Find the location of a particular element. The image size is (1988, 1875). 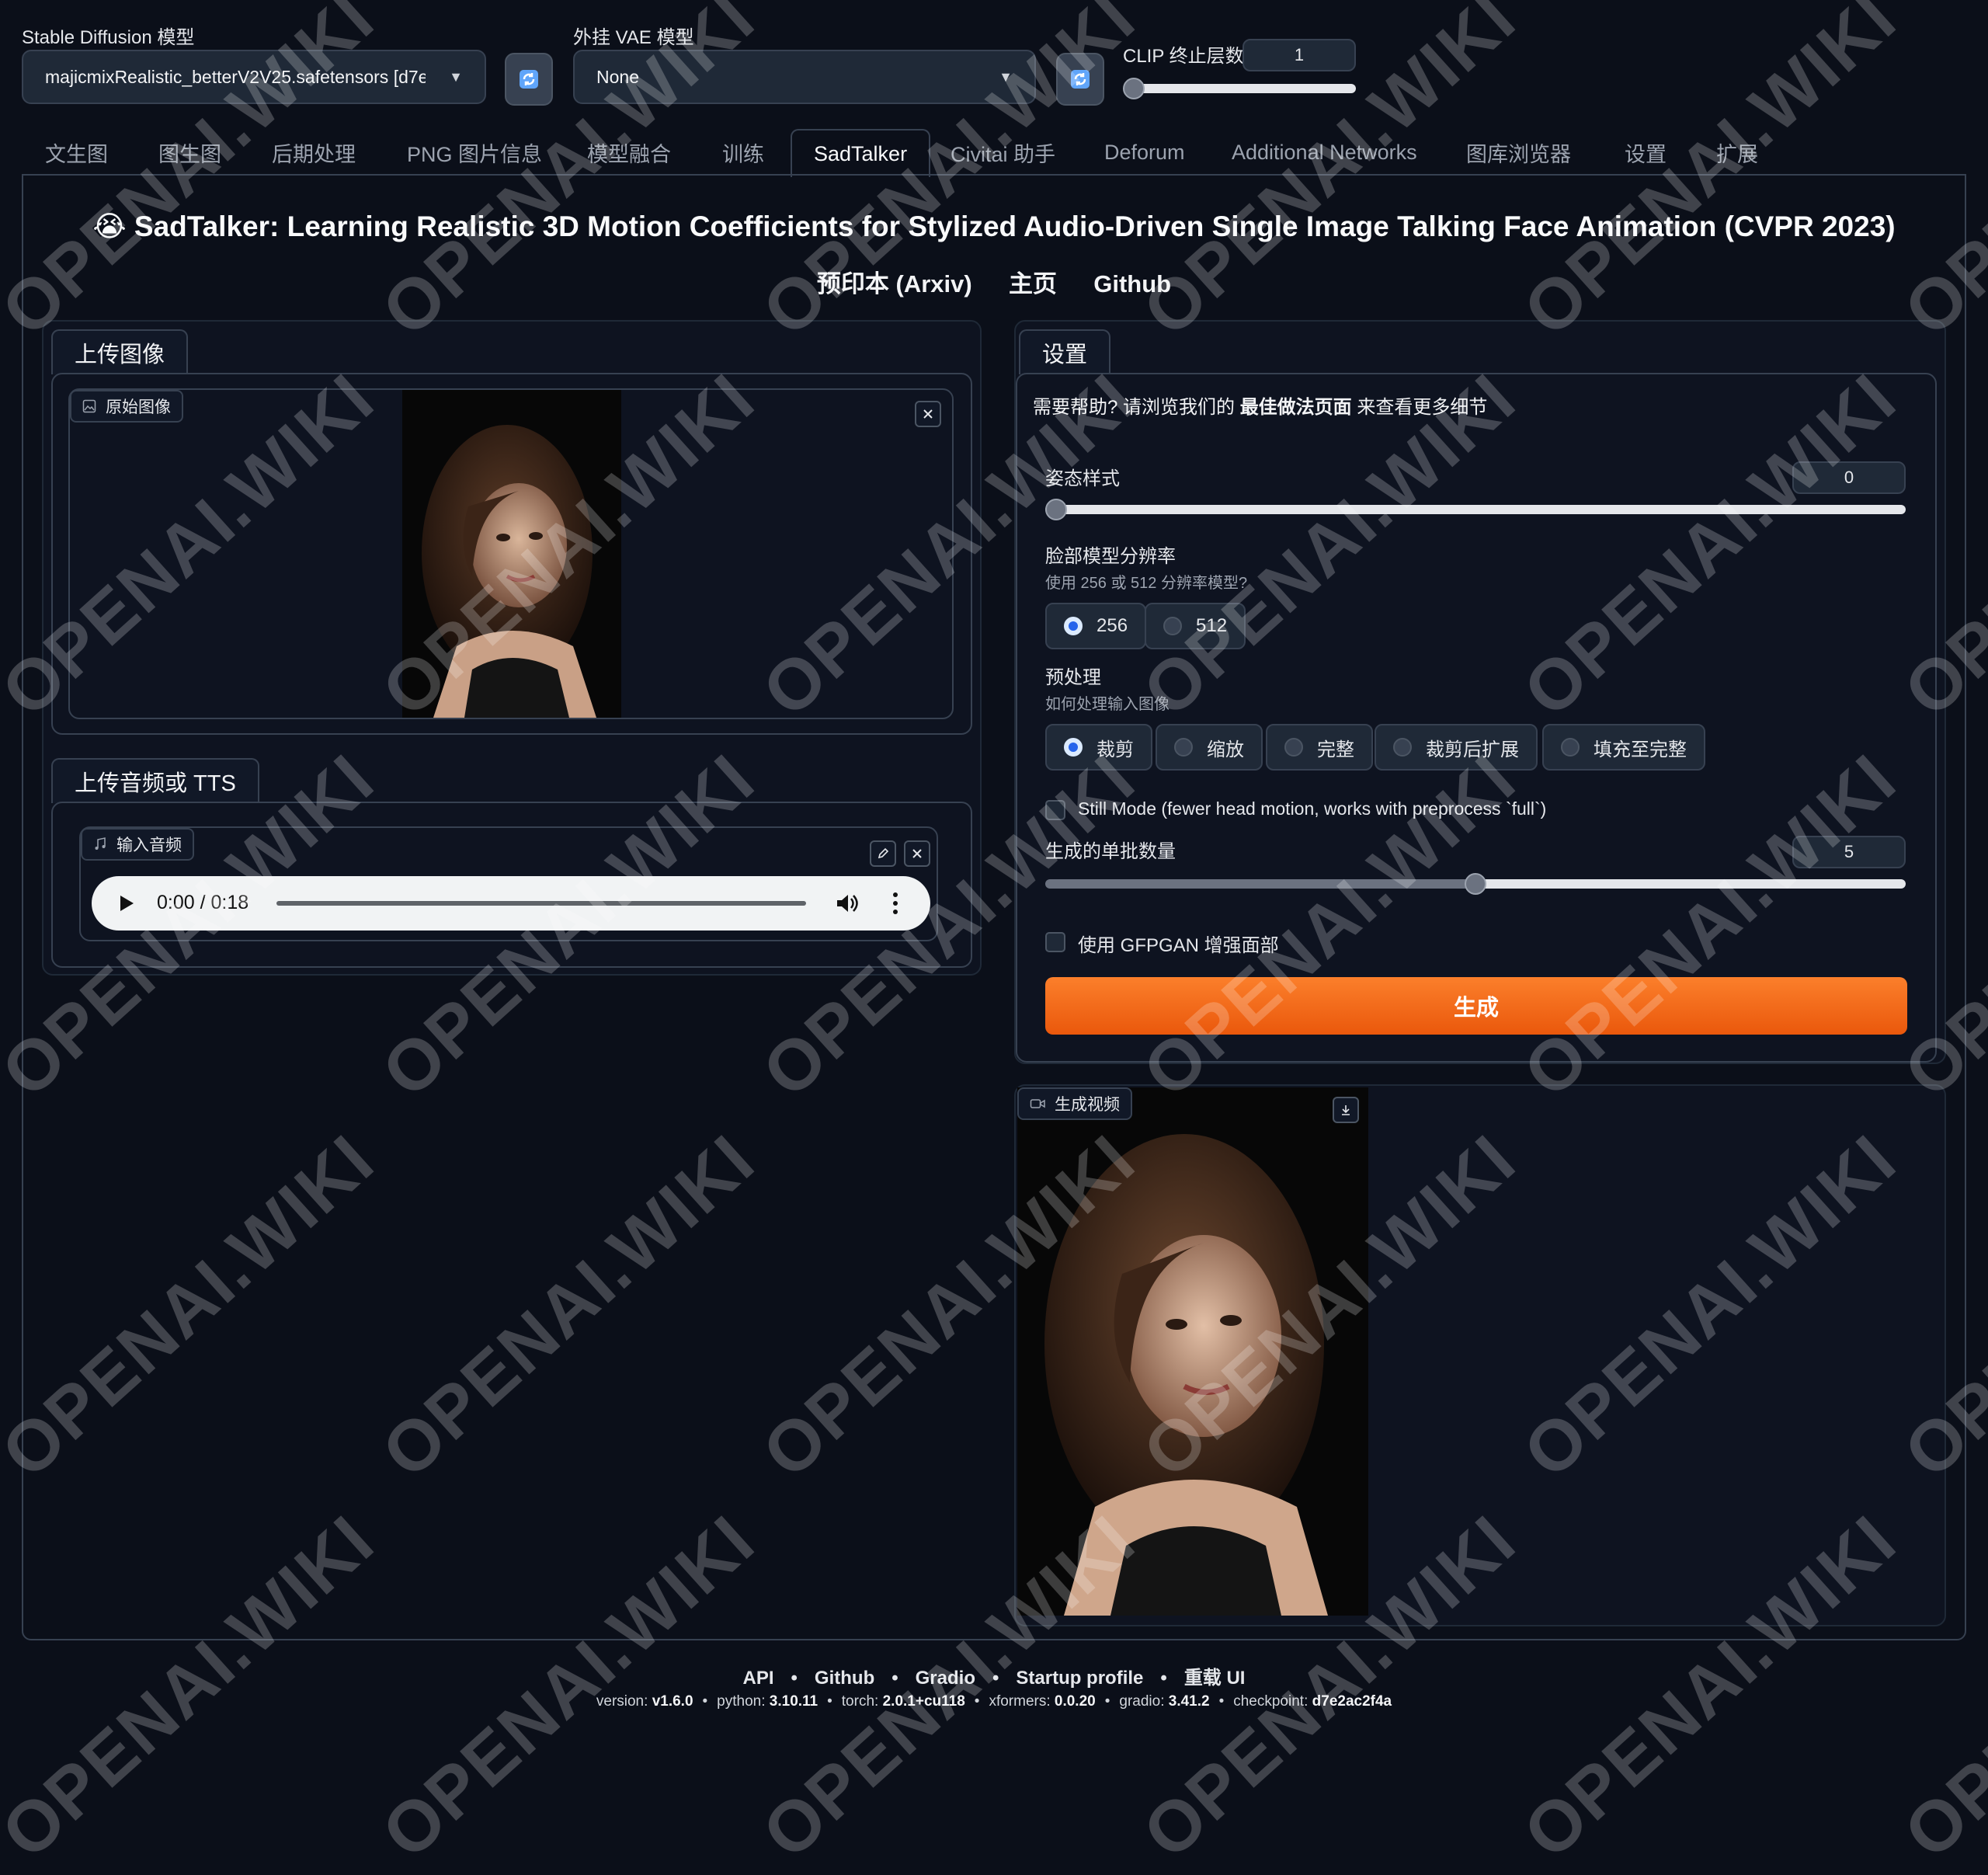

version-value: d7e2ac2f4a is located at coordinates (1352, 1702).